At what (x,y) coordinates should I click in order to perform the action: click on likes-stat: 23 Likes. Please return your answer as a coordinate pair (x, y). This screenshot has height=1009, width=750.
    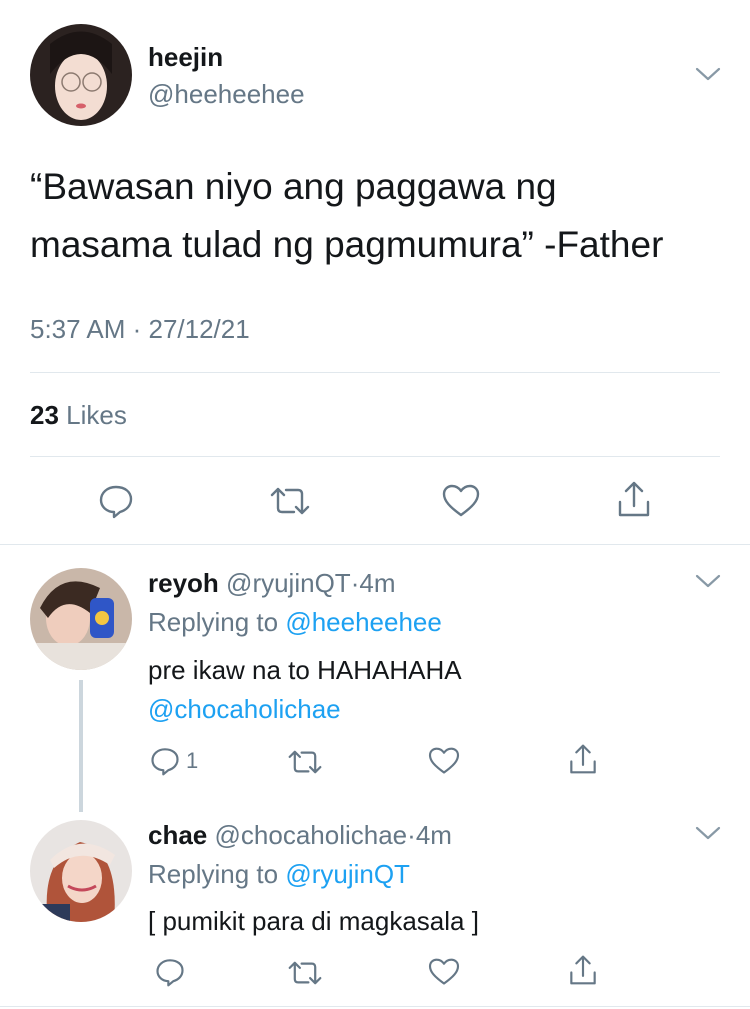
    Looking at the image, I should click on (78, 415).